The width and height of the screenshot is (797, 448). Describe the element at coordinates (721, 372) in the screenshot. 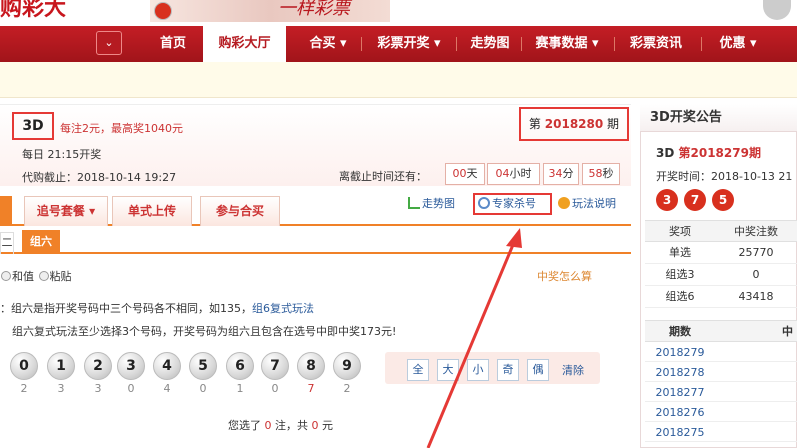

I see `history-row: 2018278` at that location.